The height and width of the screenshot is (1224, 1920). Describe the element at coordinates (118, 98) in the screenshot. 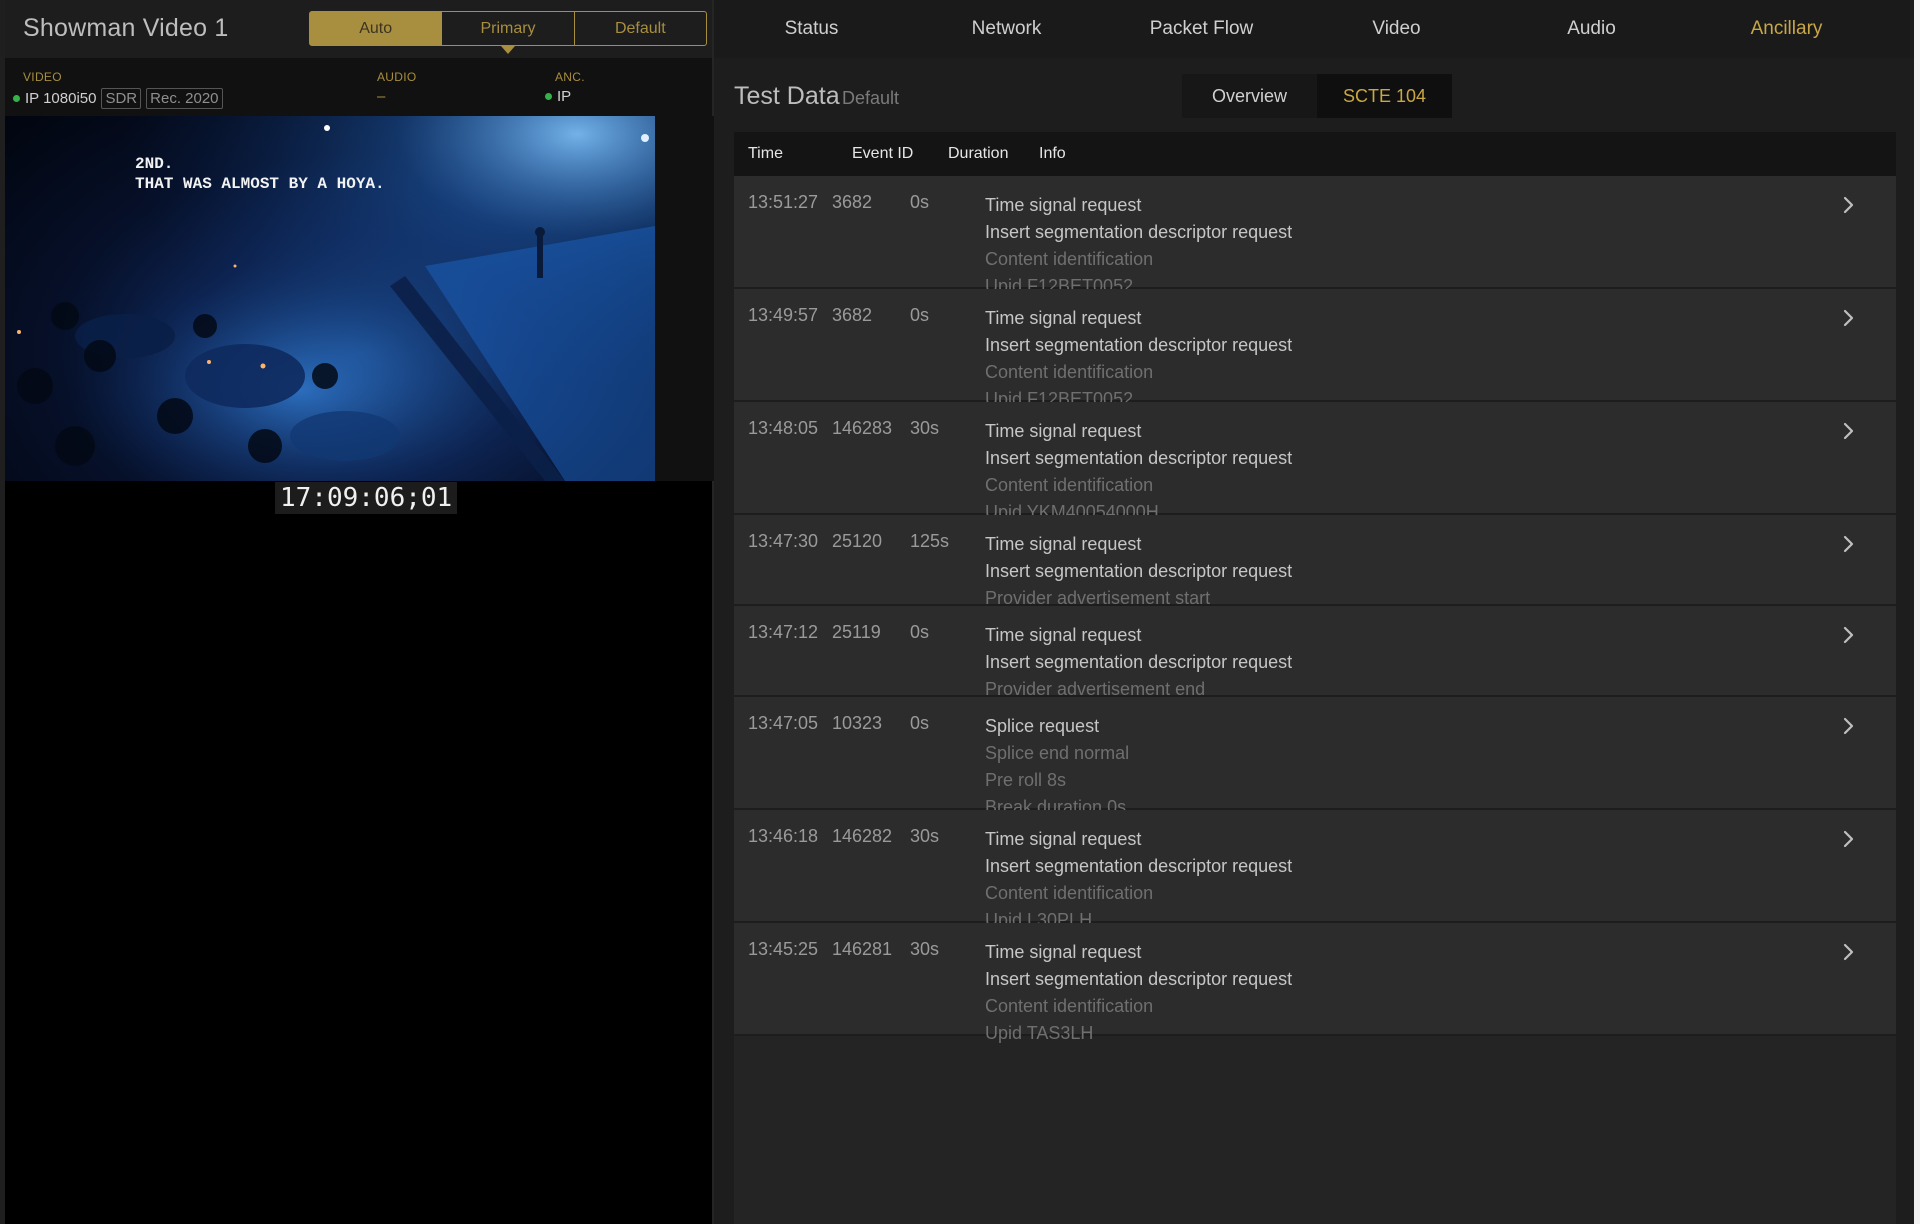

I see `video-status: IP 1080i50 SDR Rec. 2020` at that location.